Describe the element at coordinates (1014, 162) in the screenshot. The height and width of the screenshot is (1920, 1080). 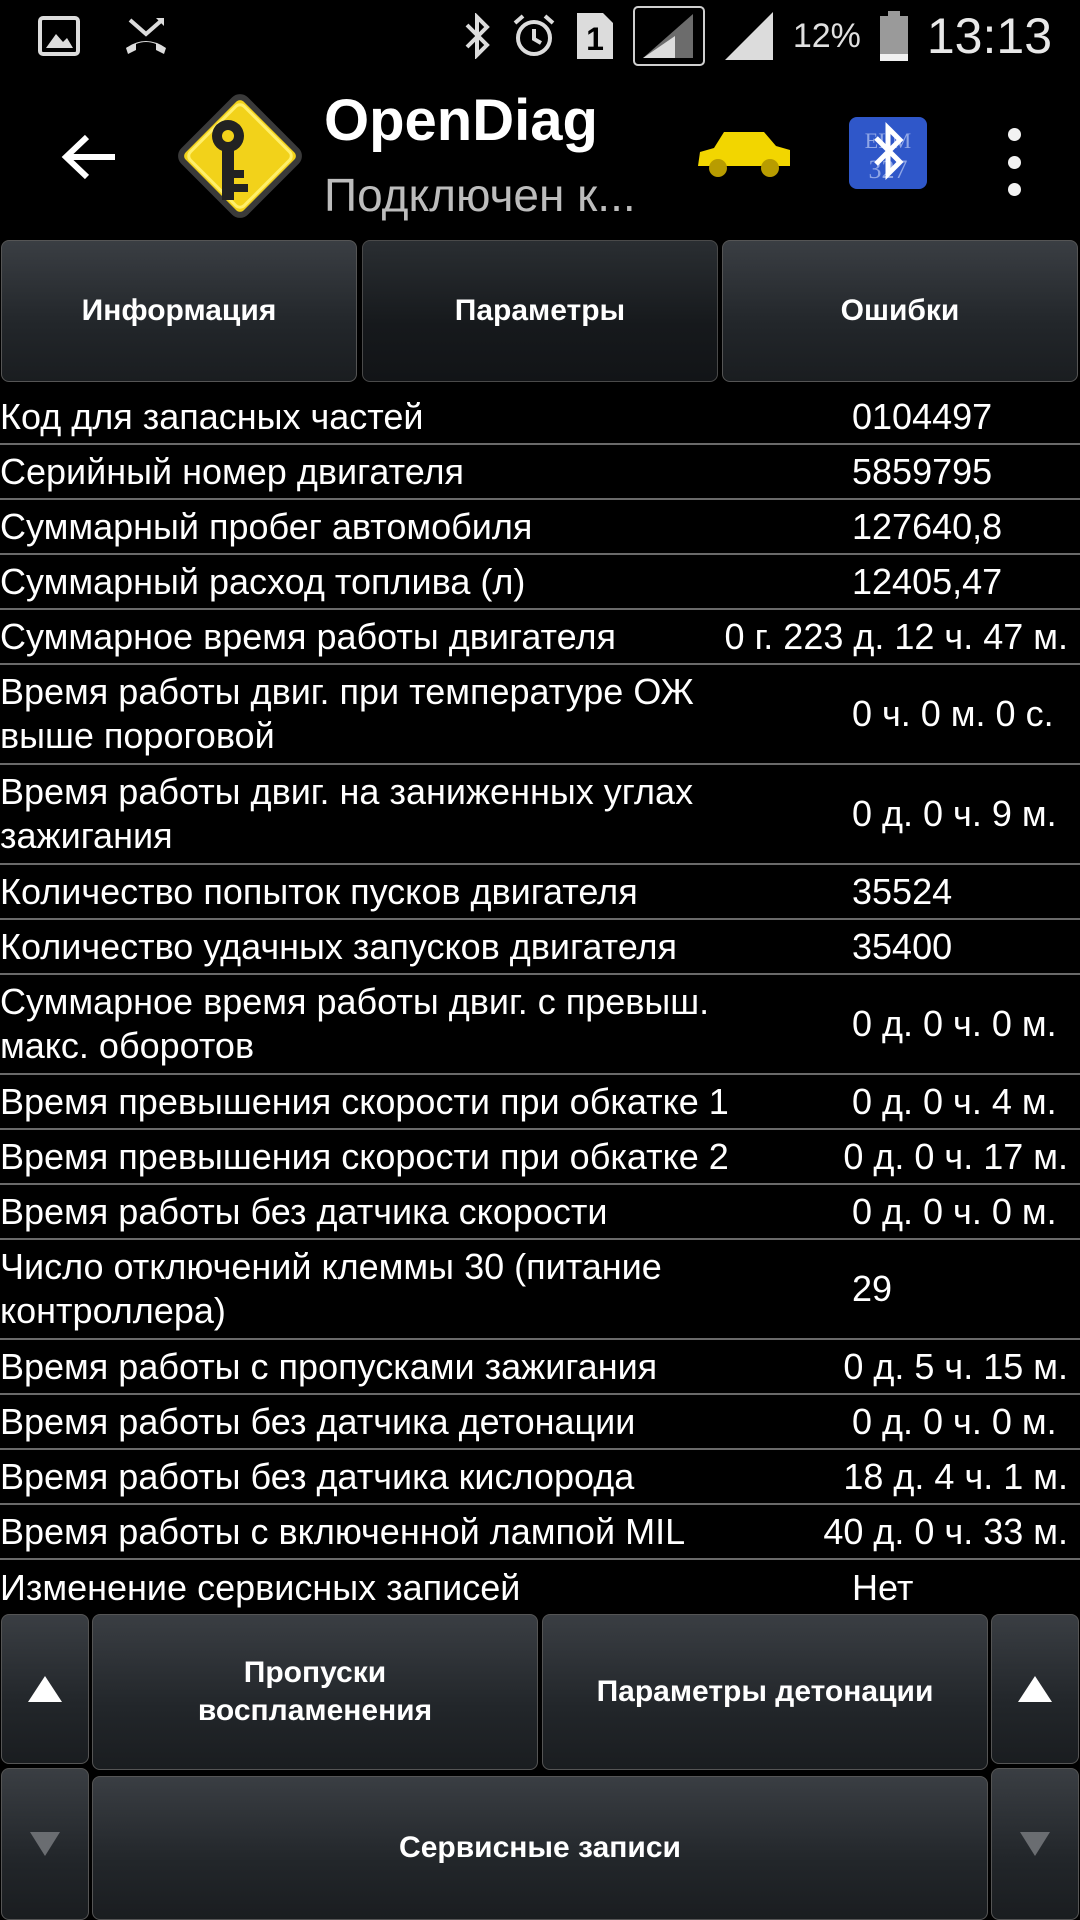
I see `overflow-menu-button` at that location.